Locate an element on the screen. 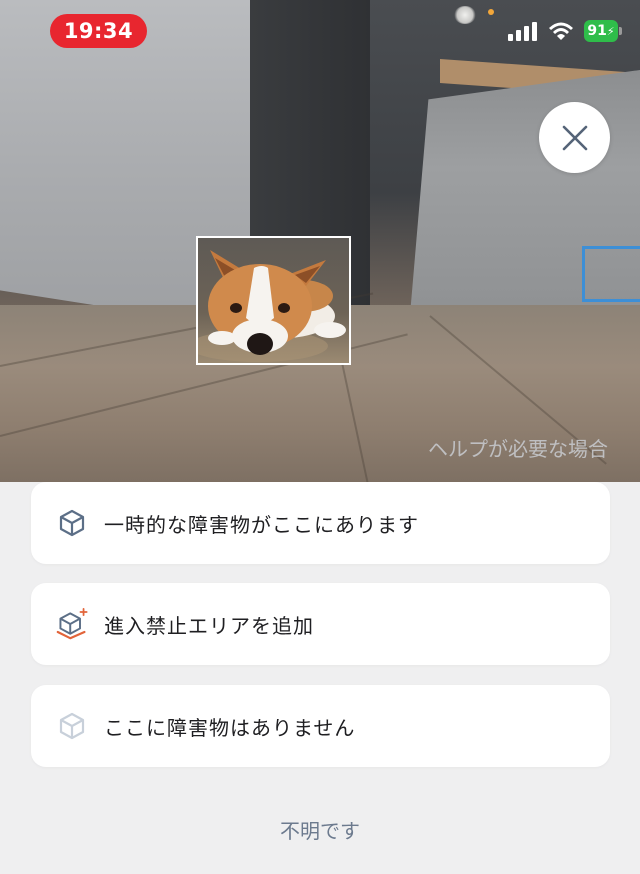 The image size is (640, 874). cellular-signal-icon is located at coordinates (522, 31).